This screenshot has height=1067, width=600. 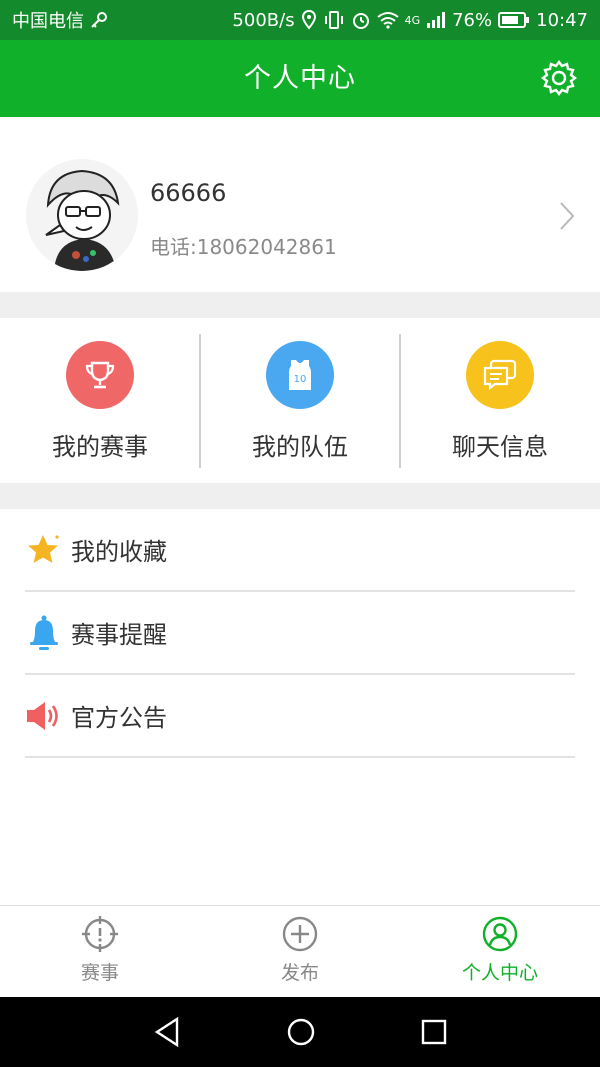 I want to click on signal-icon, so click(x=436, y=20).